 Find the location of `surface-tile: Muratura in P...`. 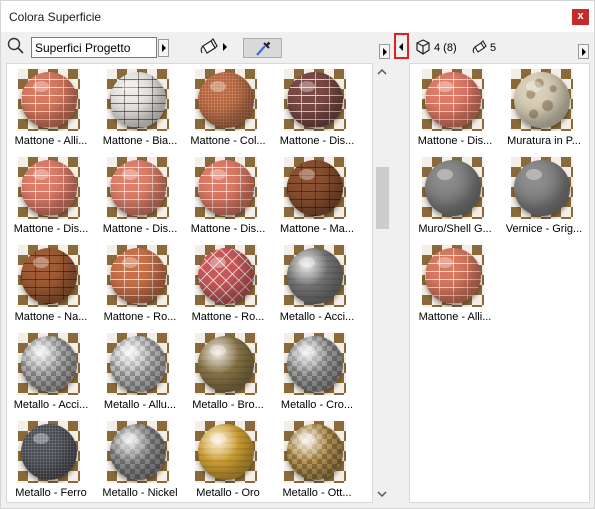

surface-tile: Muratura in P... is located at coordinates (544, 111).